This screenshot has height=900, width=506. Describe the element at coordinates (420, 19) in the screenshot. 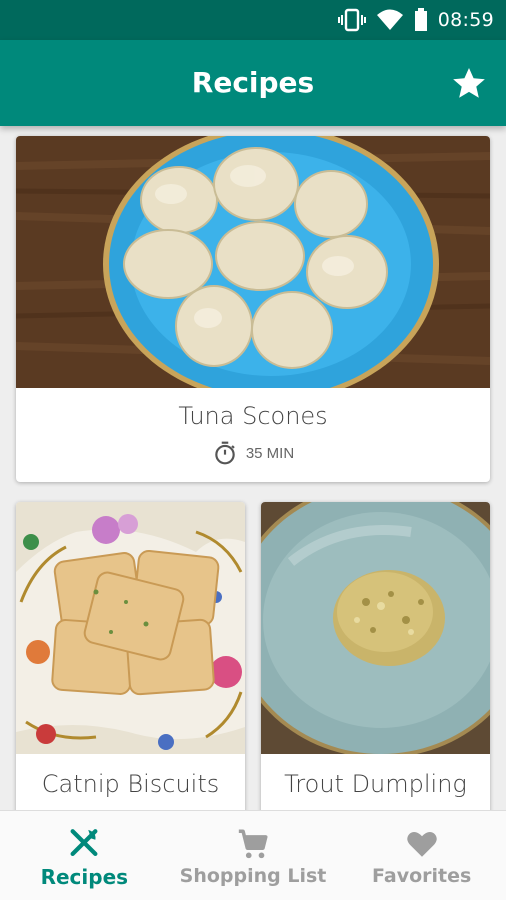

I see `battery-icon` at that location.